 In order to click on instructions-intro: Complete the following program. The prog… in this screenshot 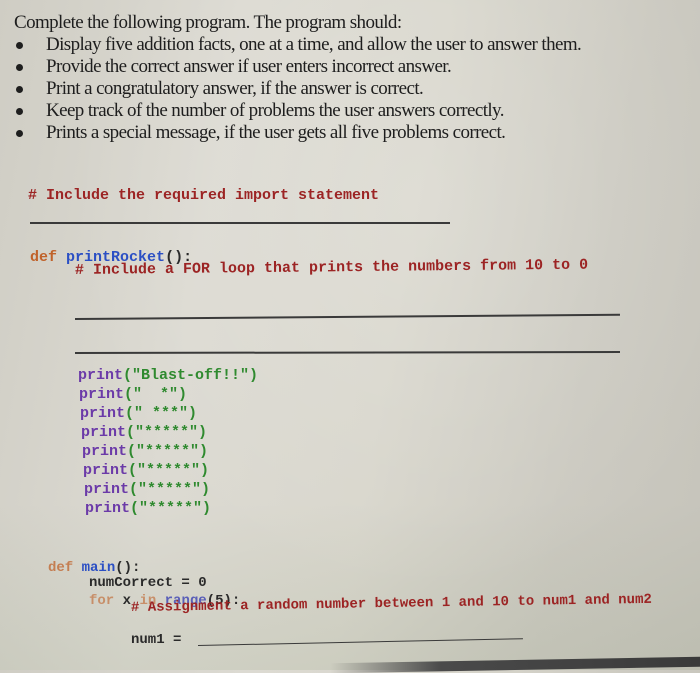, I will do `click(208, 22)`.